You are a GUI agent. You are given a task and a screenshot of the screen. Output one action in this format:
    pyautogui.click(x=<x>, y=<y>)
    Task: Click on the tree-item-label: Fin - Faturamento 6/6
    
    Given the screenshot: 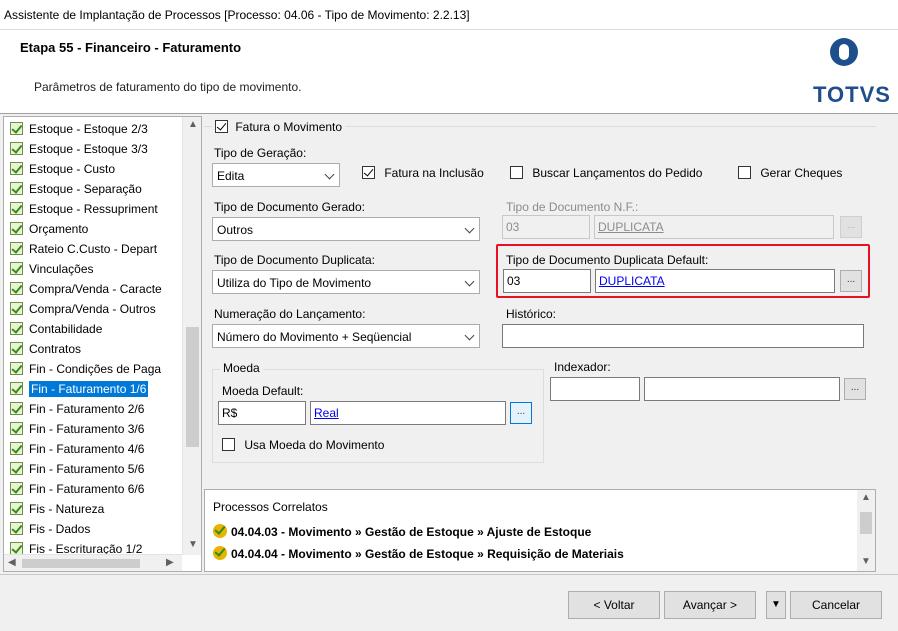 What is the action you would take?
    pyautogui.click(x=87, y=489)
    